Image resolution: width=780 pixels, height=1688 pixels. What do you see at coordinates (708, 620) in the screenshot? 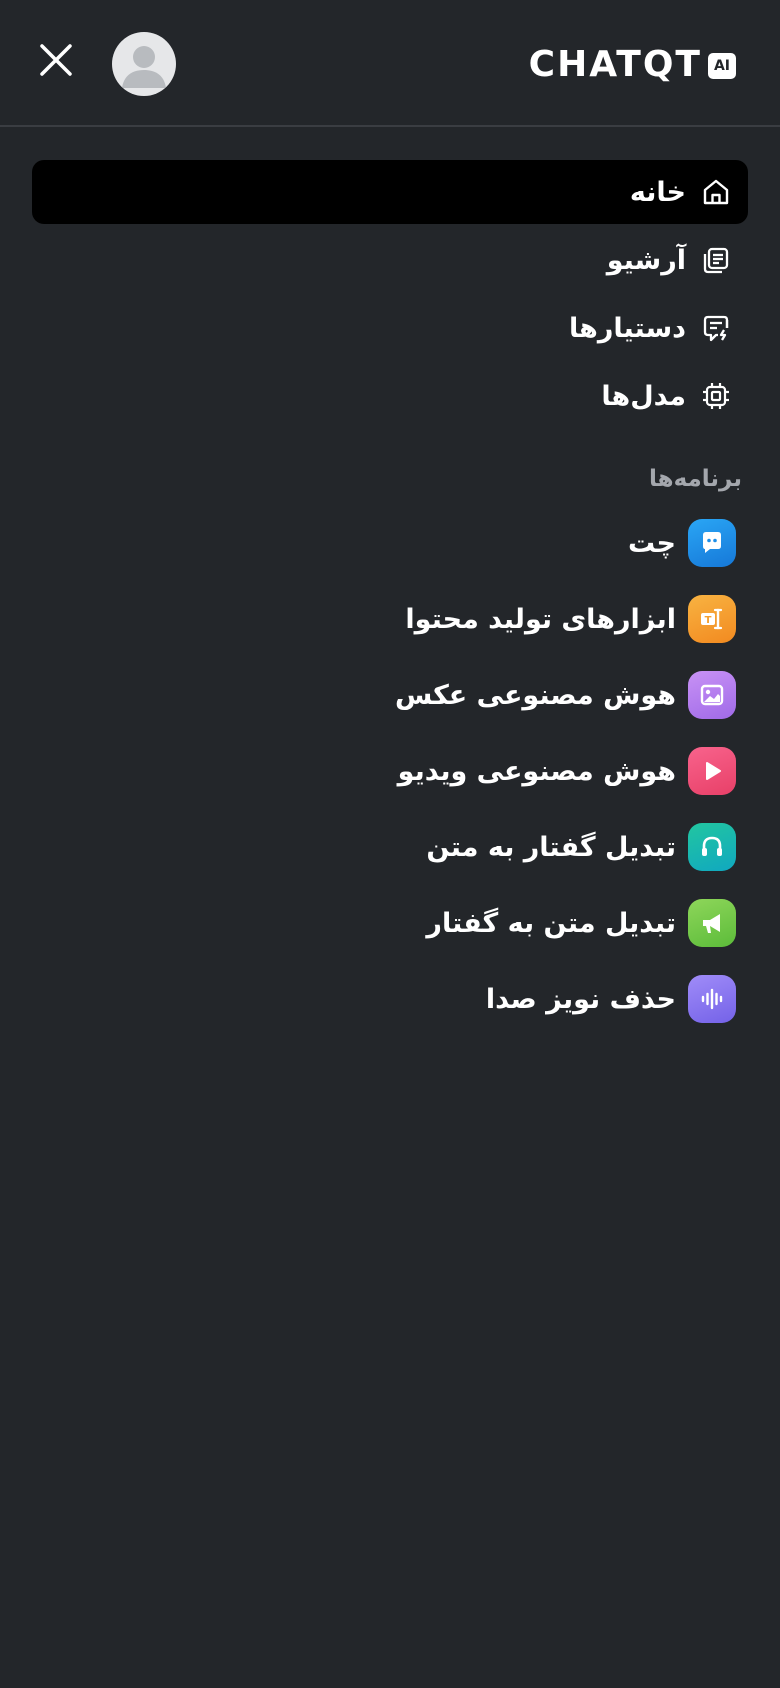
I see `svg-text: T` at bounding box center [708, 620].